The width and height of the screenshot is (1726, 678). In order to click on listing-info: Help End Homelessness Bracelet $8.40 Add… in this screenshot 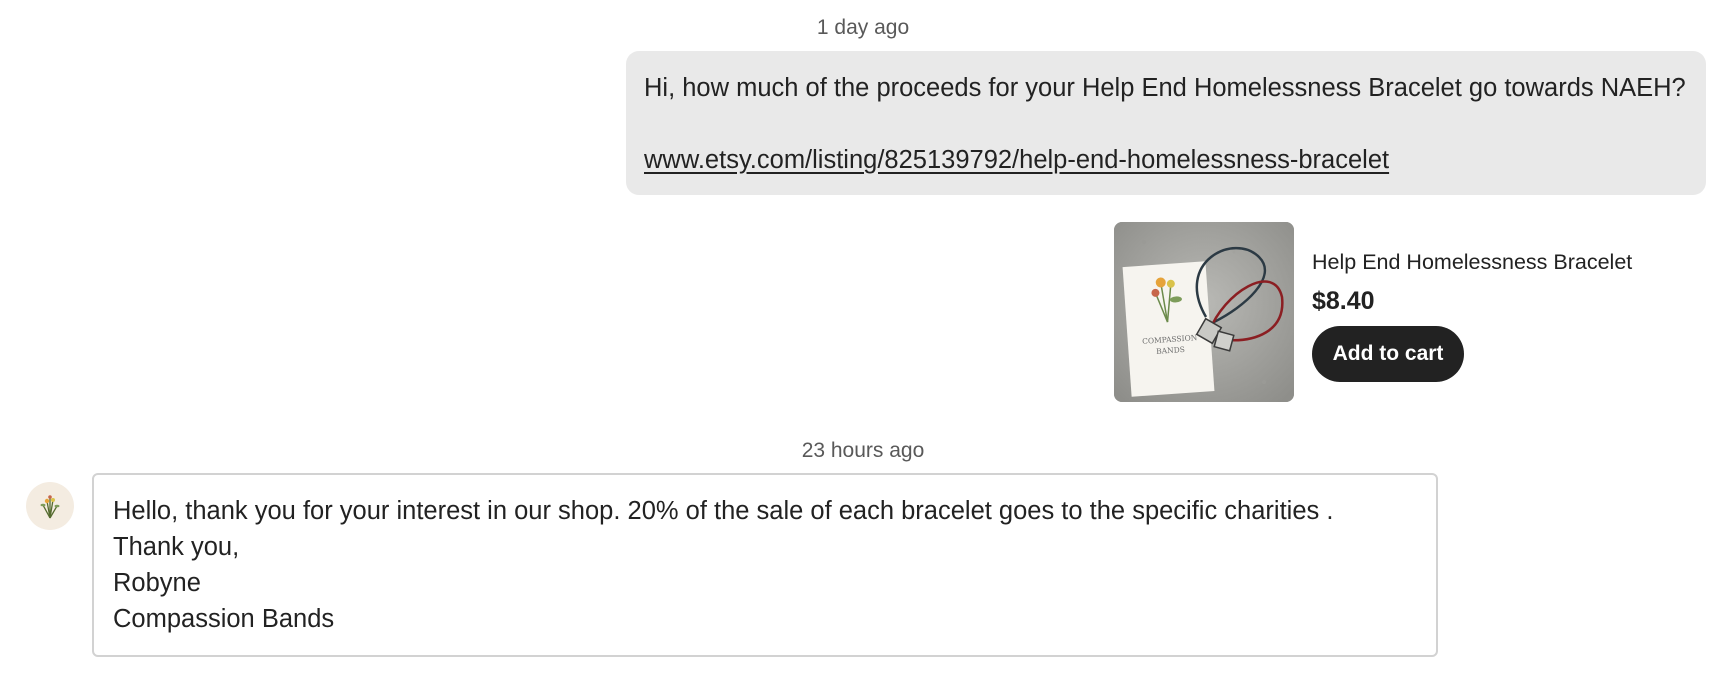, I will do `click(1472, 316)`.